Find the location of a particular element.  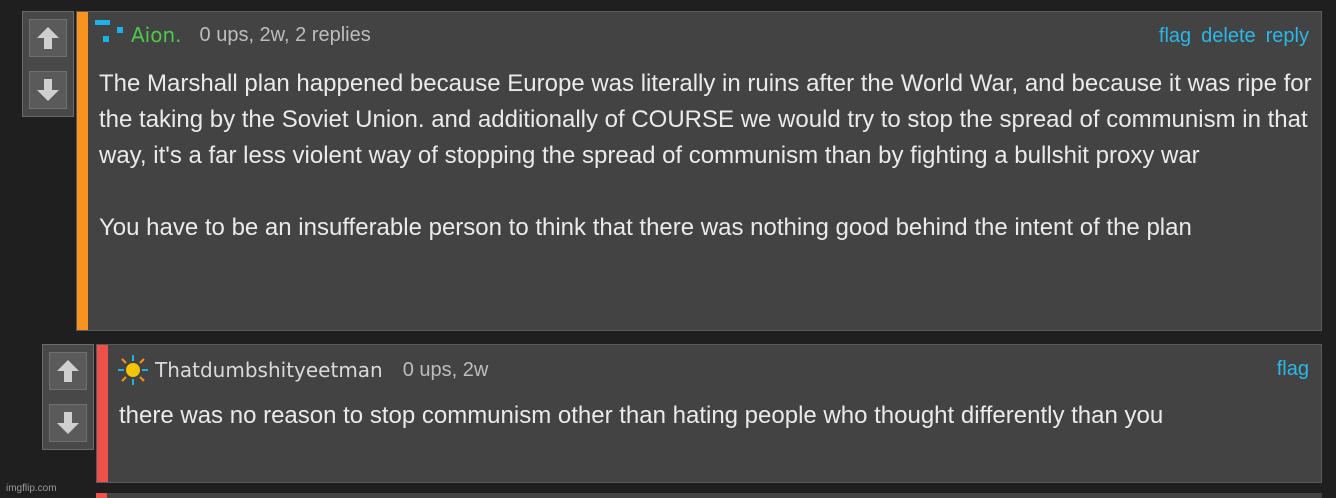

comment-header: Thatdumbshityeetman 0 ups, 2w is located at coordinates (302, 370).